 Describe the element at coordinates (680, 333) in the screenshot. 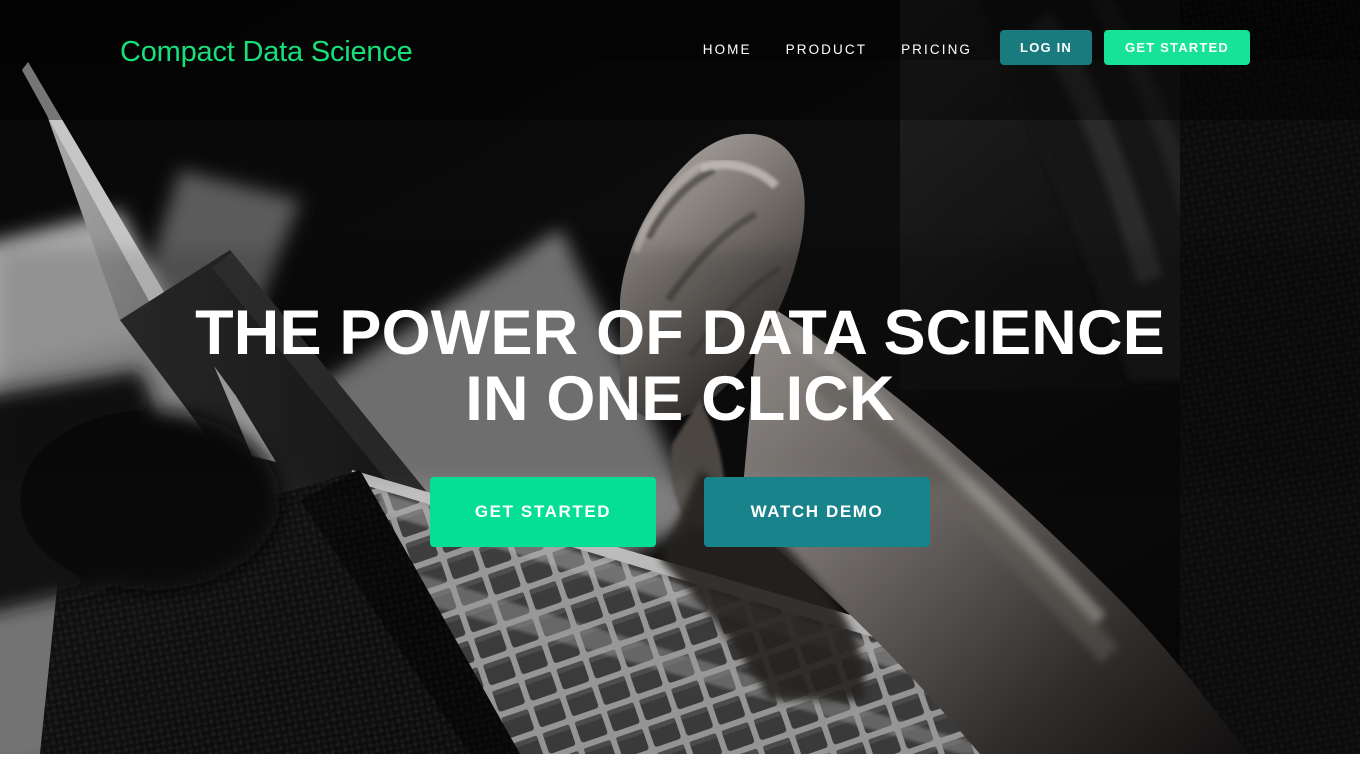

I see `hero-headline-line-1: THE POWER OF DATA SCIENCE` at that location.